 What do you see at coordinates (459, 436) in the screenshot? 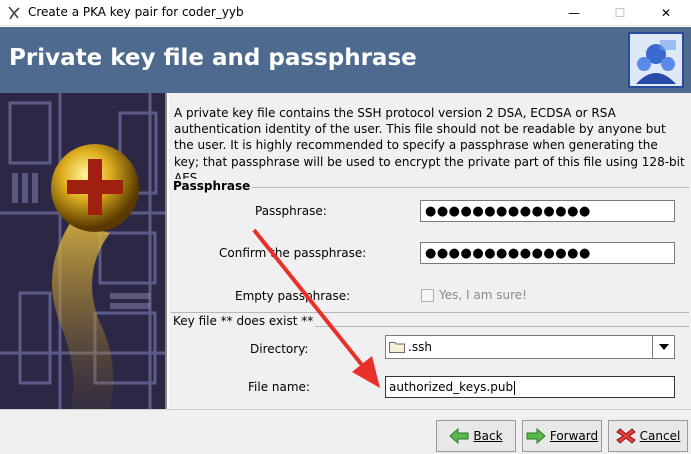
I see `arrow-left-icon` at bounding box center [459, 436].